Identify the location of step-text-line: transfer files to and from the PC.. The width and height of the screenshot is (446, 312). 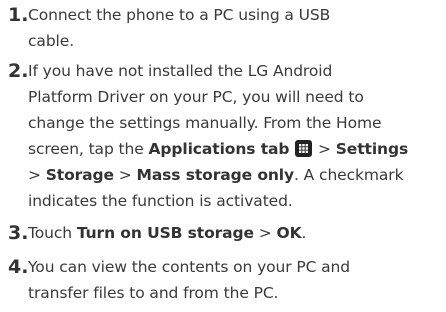
(237, 293).